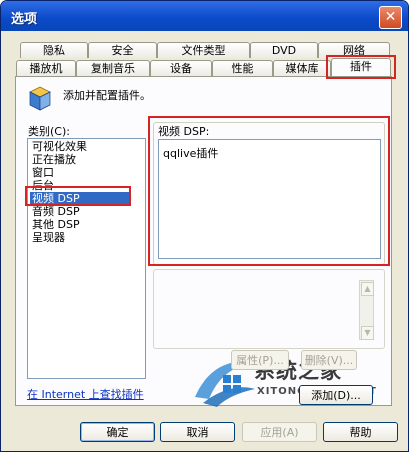  What do you see at coordinates (184, 131) in the screenshot?
I see `dsp-group-label: 视频 DSP:` at bounding box center [184, 131].